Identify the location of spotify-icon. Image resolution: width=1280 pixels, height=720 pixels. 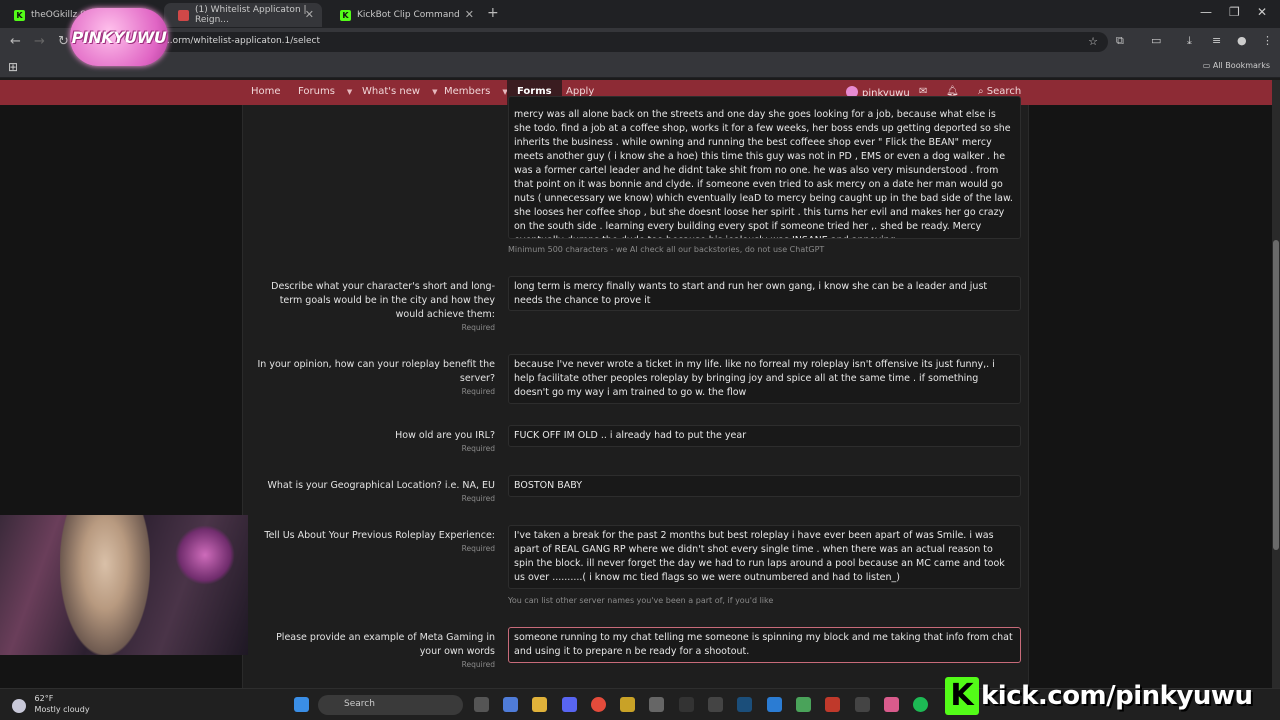
(920, 704).